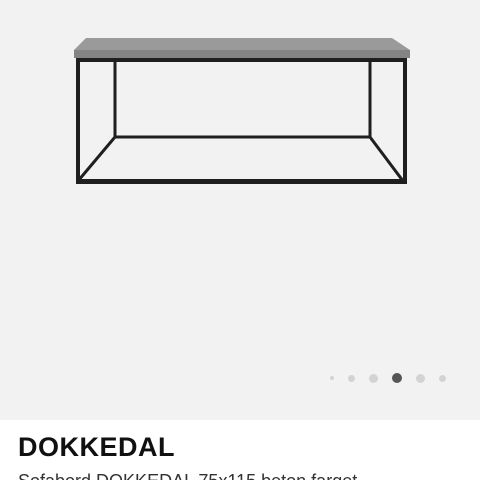 Image resolution: width=480 pixels, height=480 pixels. What do you see at coordinates (388, 378) in the screenshot?
I see `carousel-pagination` at bounding box center [388, 378].